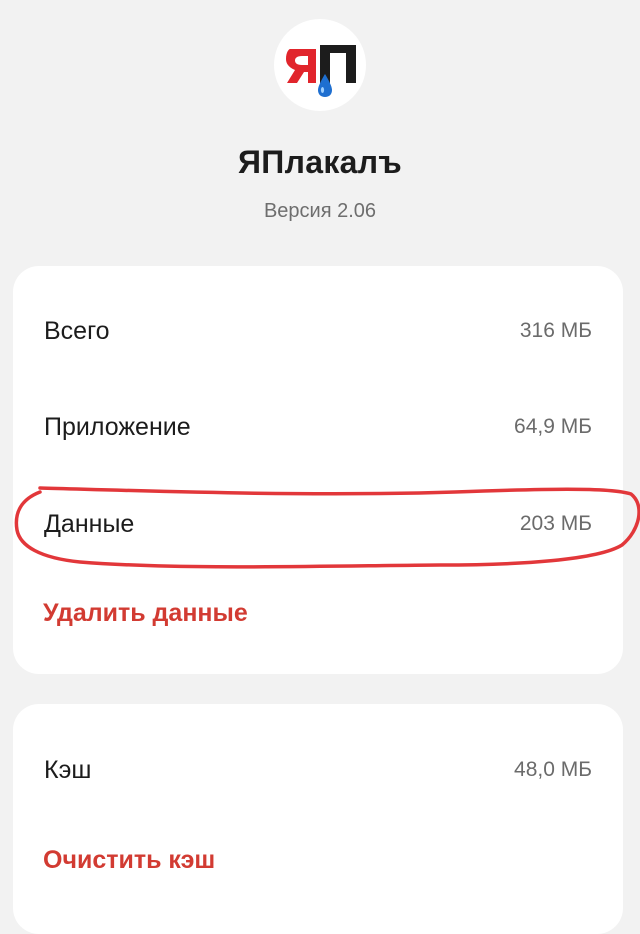 The width and height of the screenshot is (640, 934). Describe the element at coordinates (321, 71) in the screenshot. I see `app-logo-image` at that location.